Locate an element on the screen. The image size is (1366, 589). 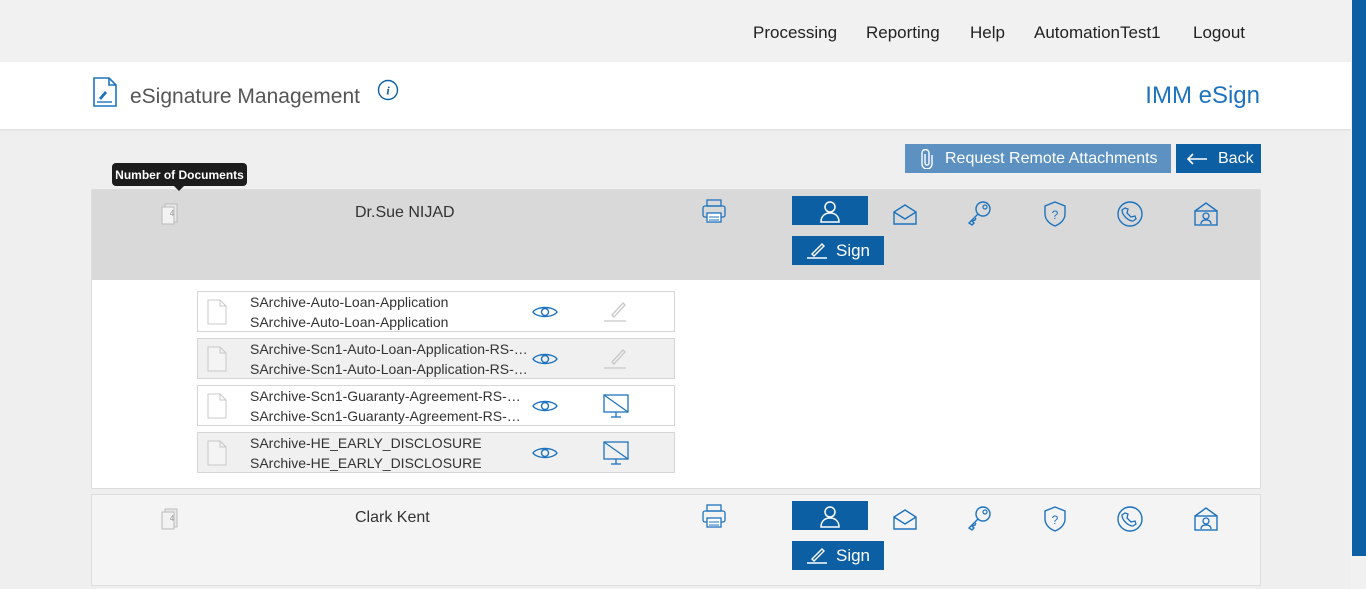
svg-text: i is located at coordinates (388, 91).